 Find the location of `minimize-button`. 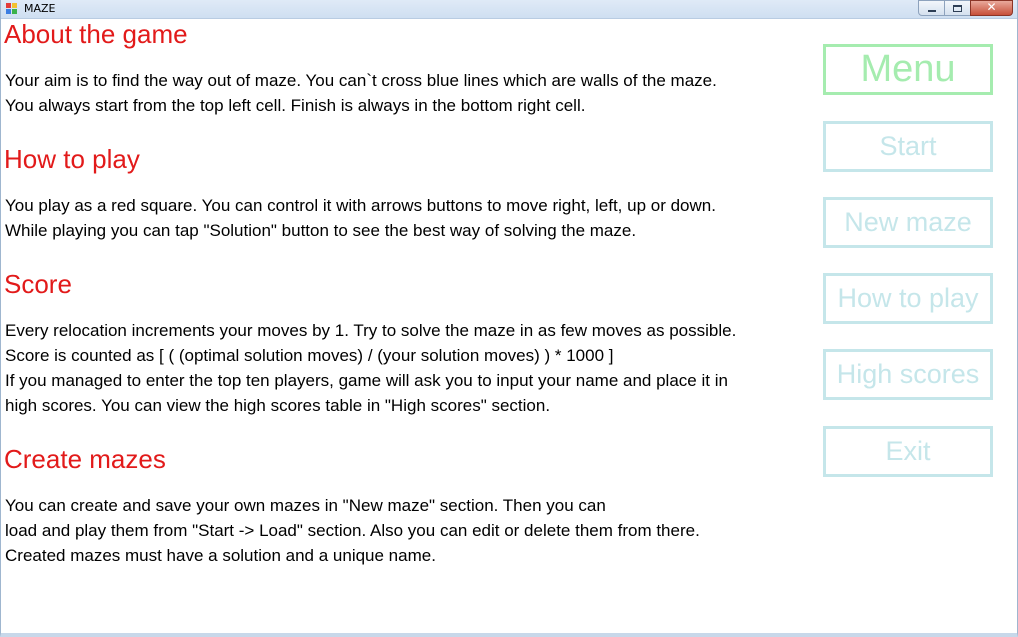

minimize-button is located at coordinates (931, 8).